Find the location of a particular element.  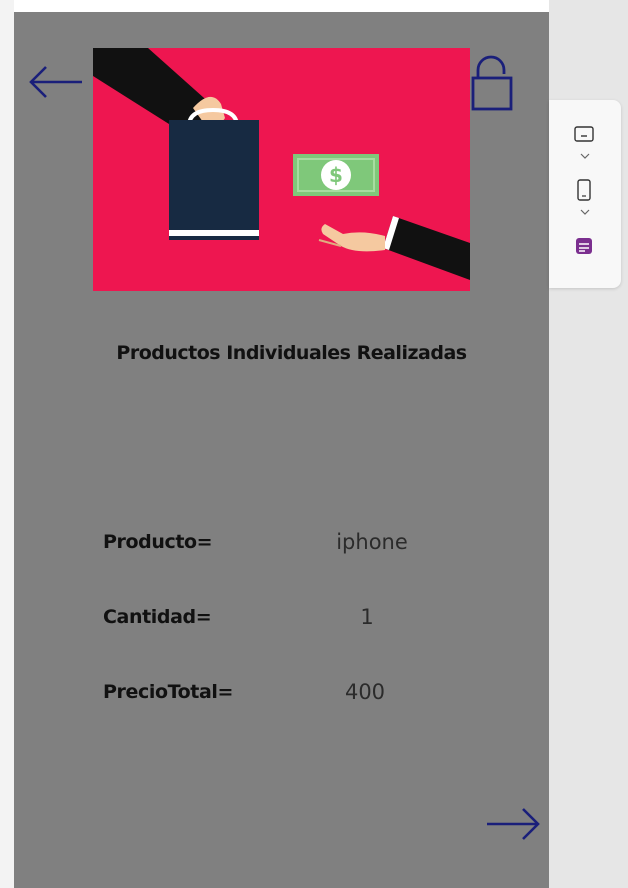

arrow-right-icon is located at coordinates (513, 824).